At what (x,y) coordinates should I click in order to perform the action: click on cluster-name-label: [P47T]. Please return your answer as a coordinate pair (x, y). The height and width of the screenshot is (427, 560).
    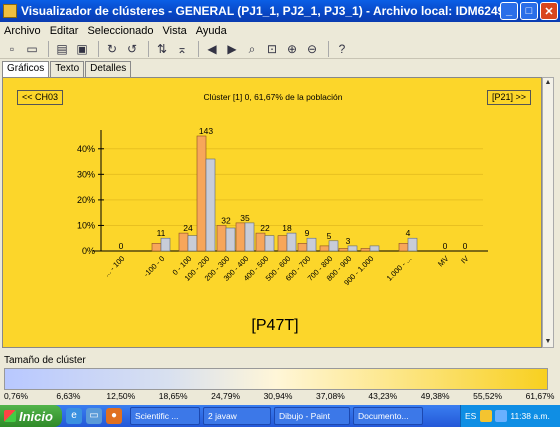
    Looking at the image, I should click on (274, 325).